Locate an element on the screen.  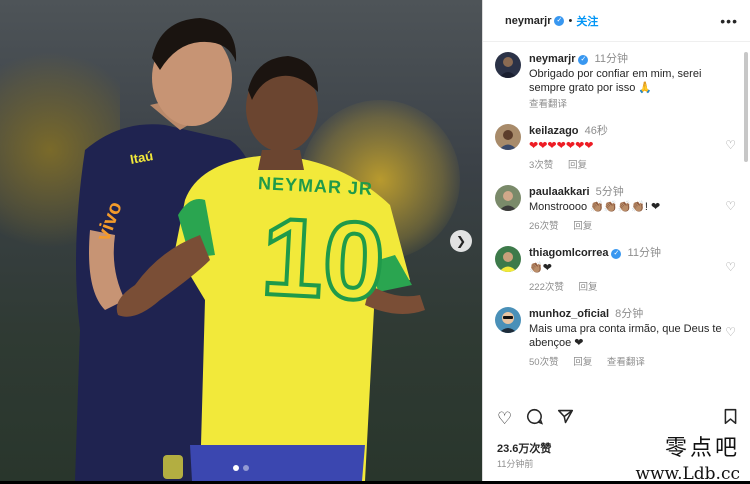
comment-time: 11分钟 is located at coordinates (644, 253).